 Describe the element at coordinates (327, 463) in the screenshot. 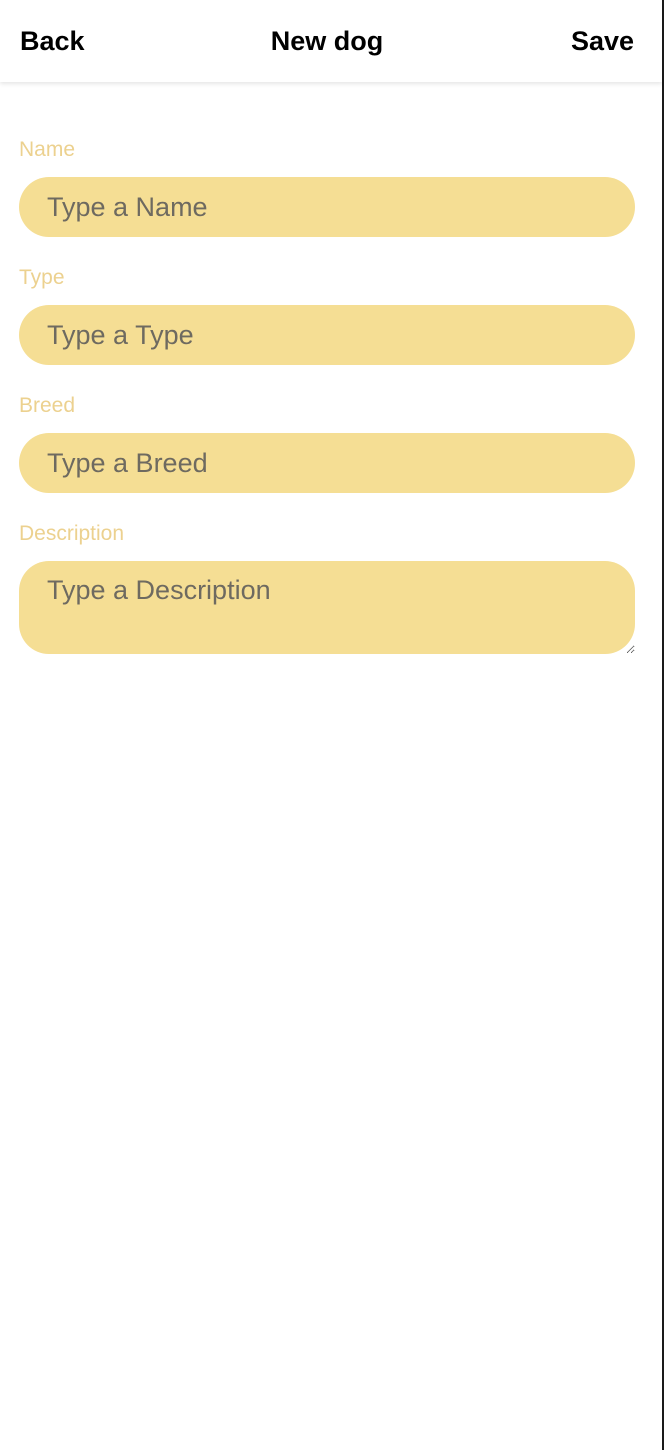

I see `breed-input` at that location.